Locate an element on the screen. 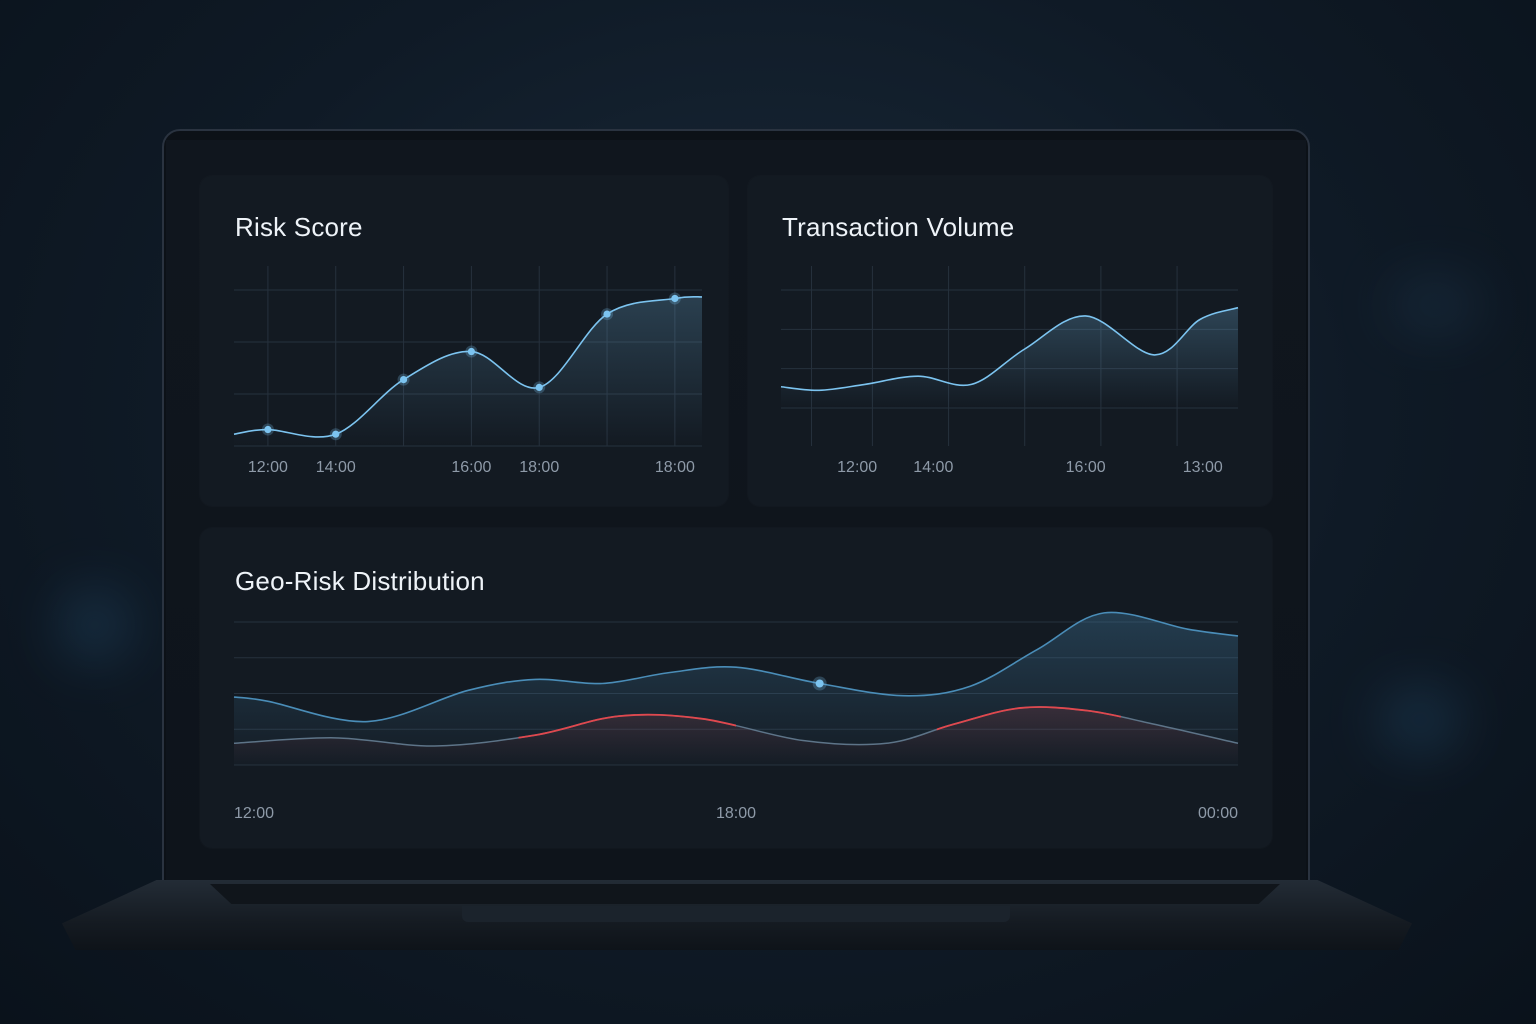  x-tick-label: 13:00 is located at coordinates (1203, 467).